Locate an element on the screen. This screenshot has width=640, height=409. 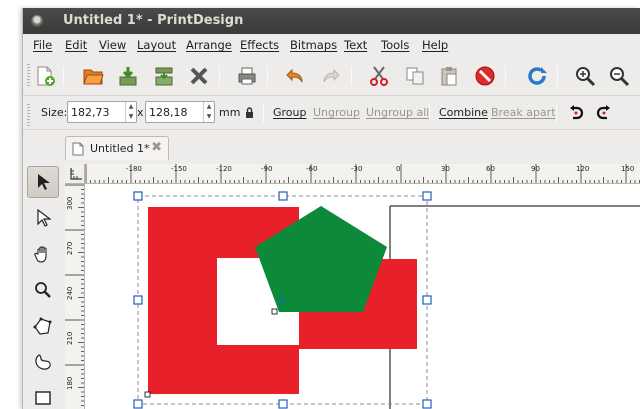
menu-edit: Edit is located at coordinates (76, 45).